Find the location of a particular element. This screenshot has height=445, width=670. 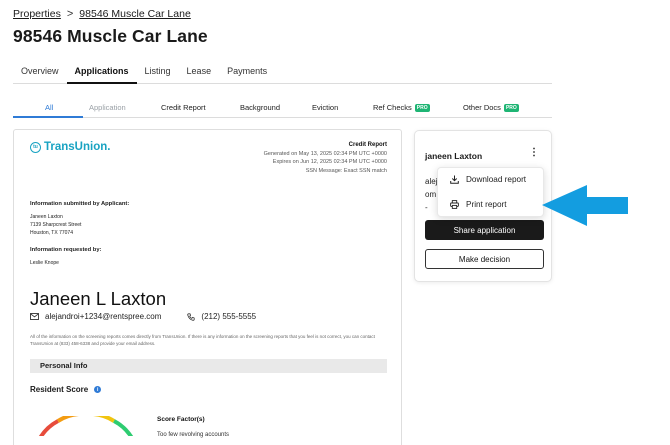

score-factor-item: Too few revolving accounts is located at coordinates (193, 435).